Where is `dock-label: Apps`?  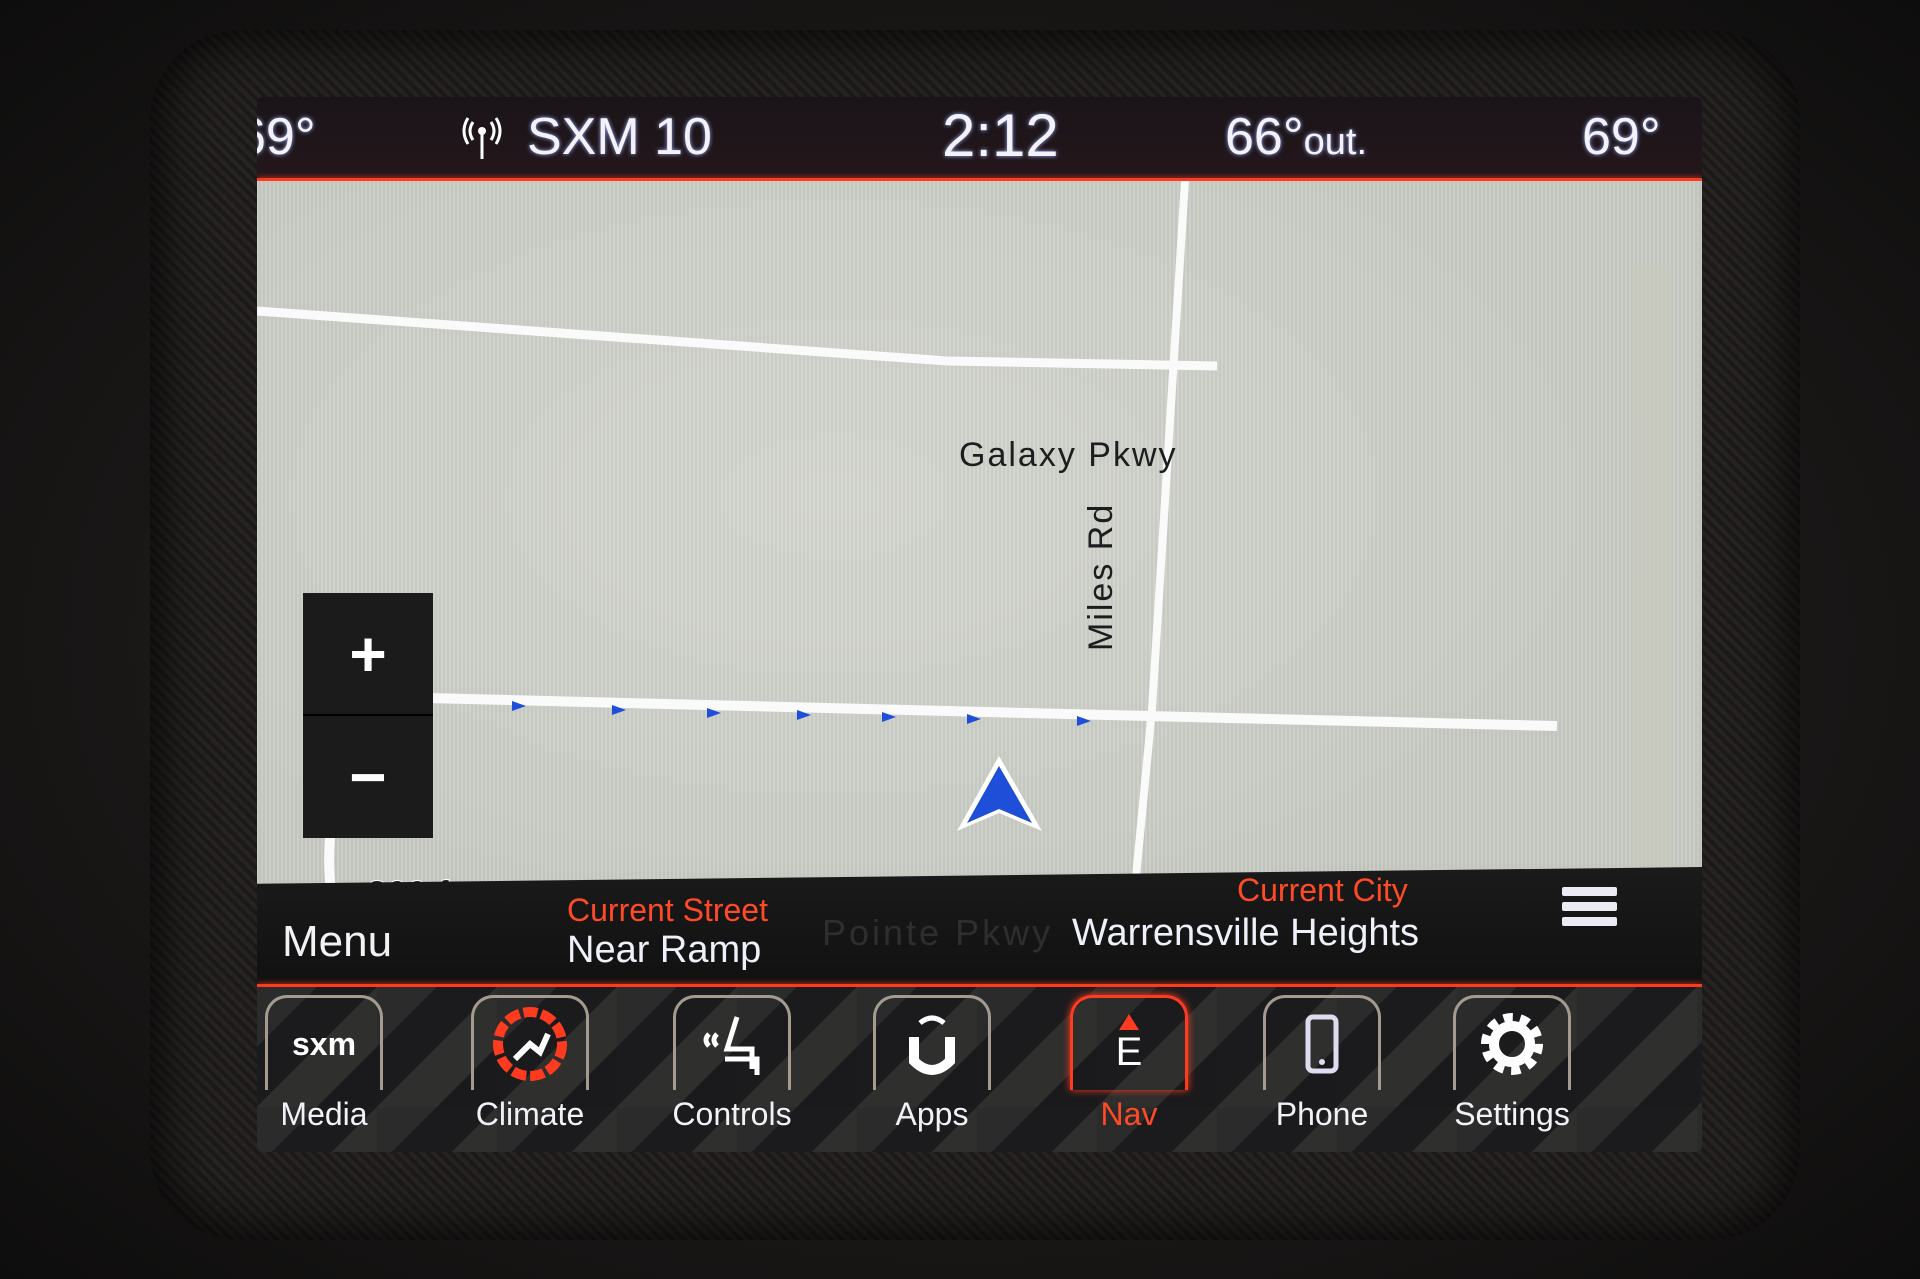
dock-label: Apps is located at coordinates (932, 1114).